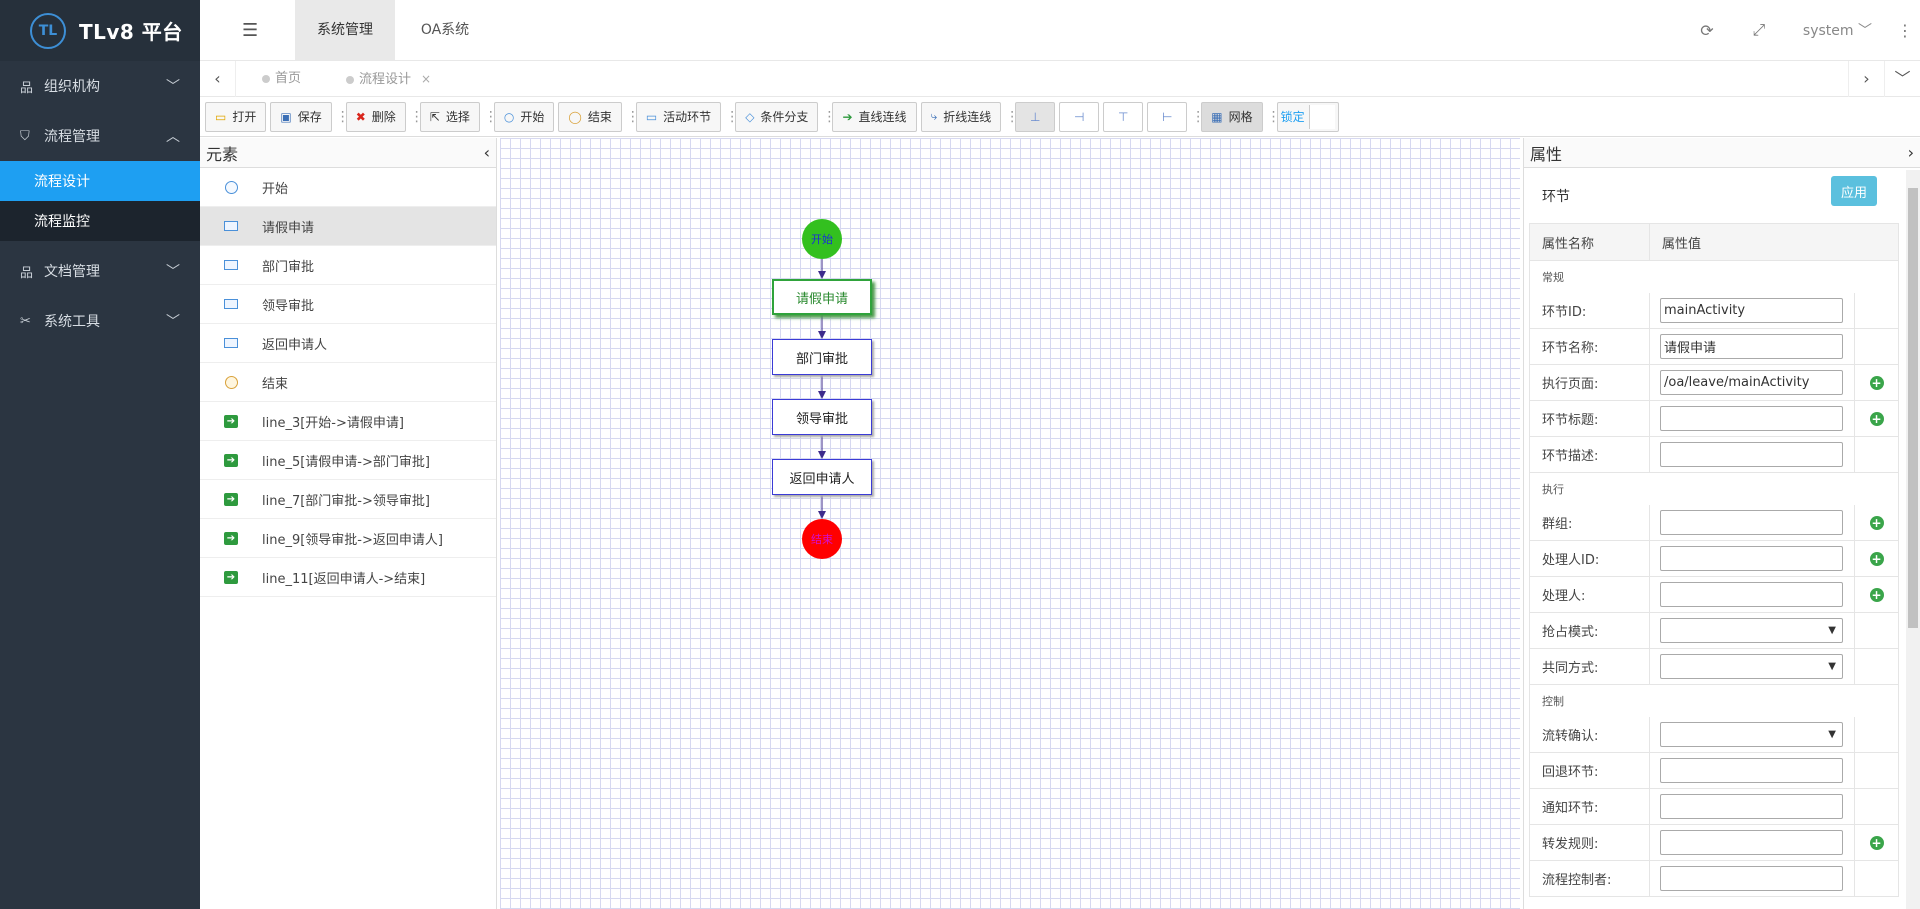 This screenshot has height=909, width=1920. What do you see at coordinates (426, 79) in the screenshot?
I see `close-icon: ×` at bounding box center [426, 79].